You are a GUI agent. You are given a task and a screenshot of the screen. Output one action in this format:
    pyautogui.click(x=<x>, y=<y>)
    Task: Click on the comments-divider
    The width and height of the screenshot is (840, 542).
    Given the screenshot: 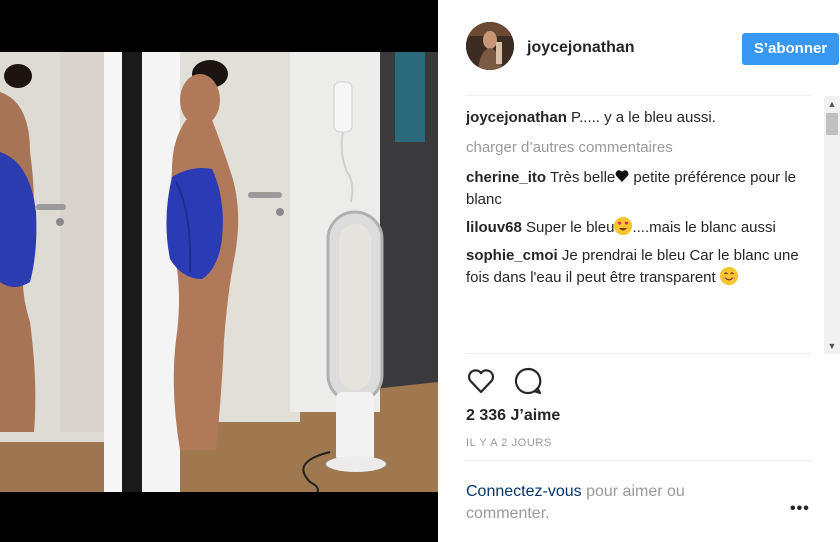 What is the action you would take?
    pyautogui.click(x=638, y=353)
    